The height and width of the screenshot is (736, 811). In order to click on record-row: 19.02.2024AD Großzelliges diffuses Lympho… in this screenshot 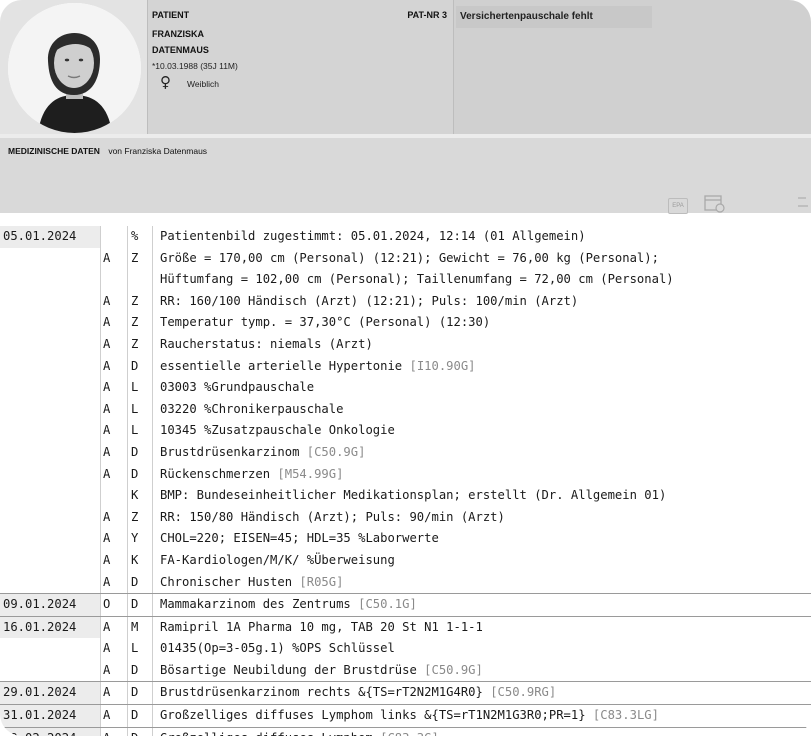, I will do `click(405, 731)`.